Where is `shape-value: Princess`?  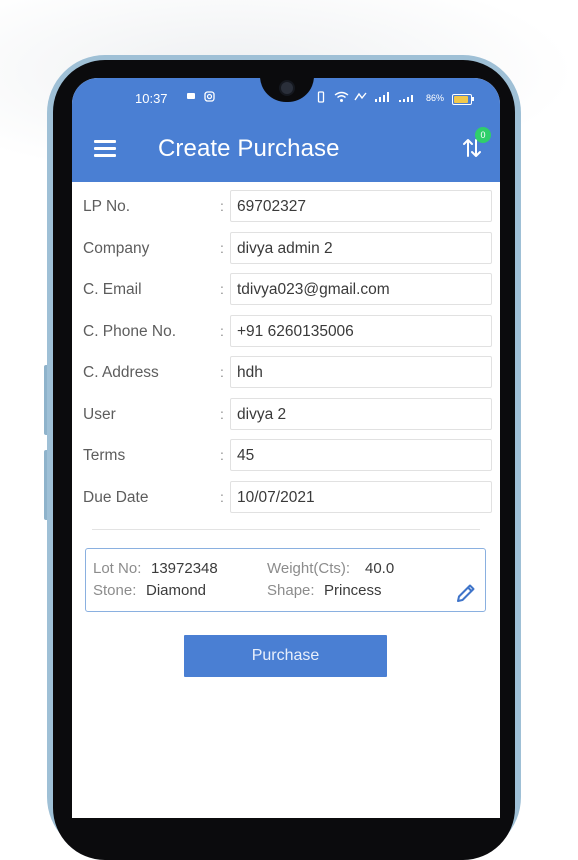 shape-value: Princess is located at coordinates (353, 590).